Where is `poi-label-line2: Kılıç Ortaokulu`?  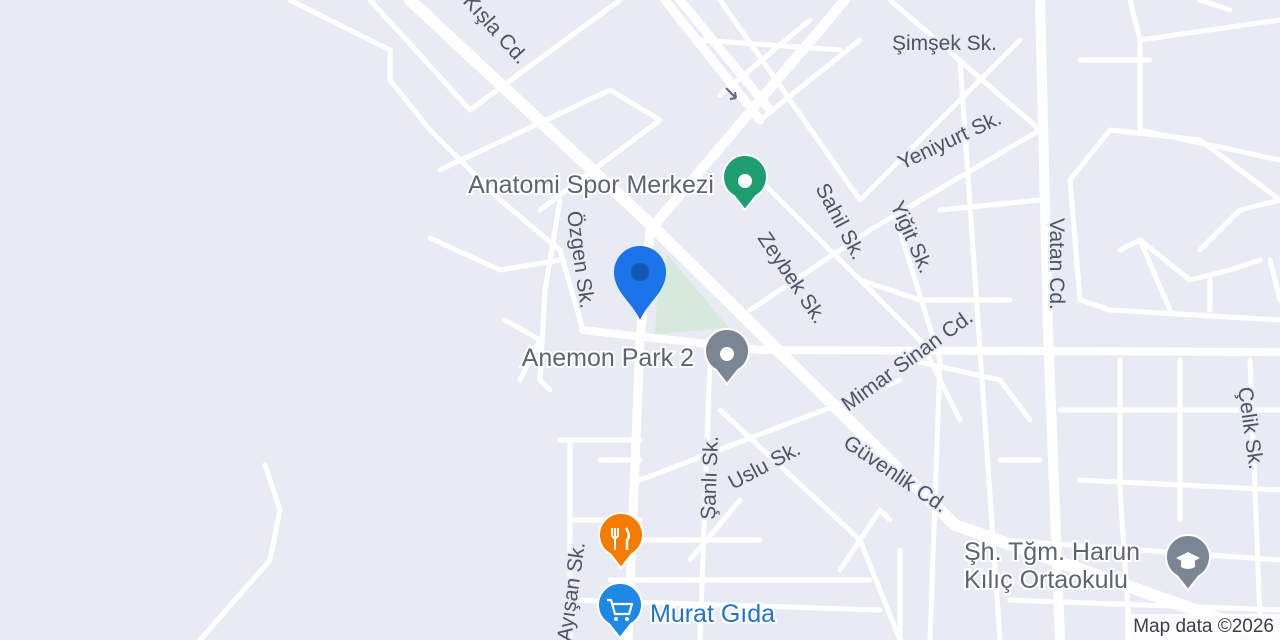 poi-label-line2: Kılıç Ortaokulu is located at coordinates (1046, 580).